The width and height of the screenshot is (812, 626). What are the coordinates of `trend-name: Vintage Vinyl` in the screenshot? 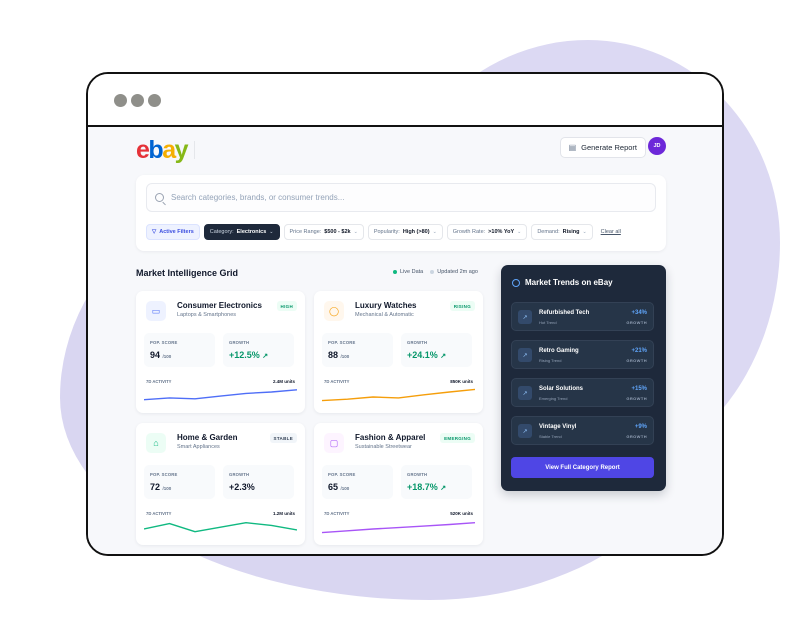 It's located at (558, 427).